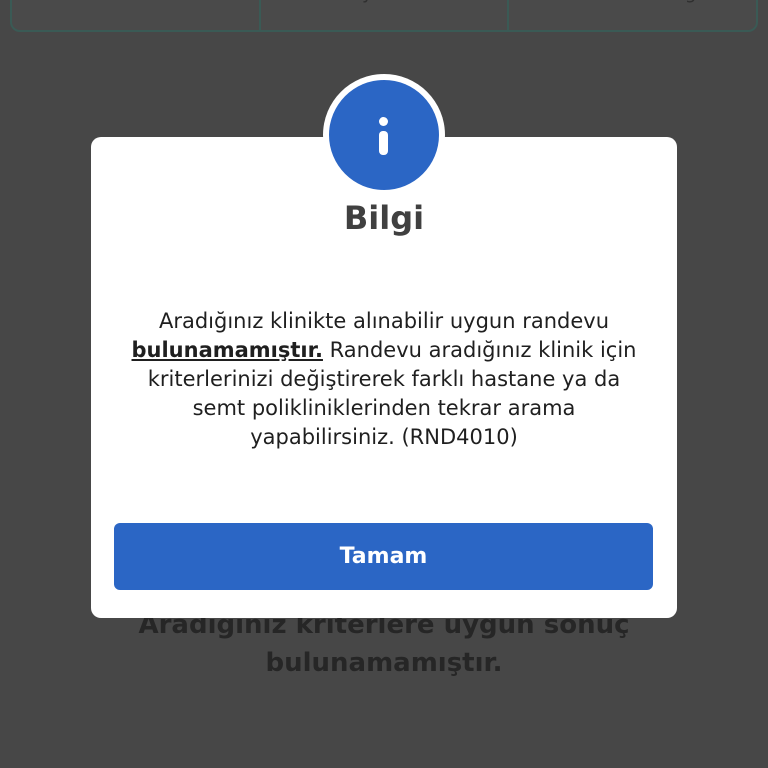 The image size is (768, 768). Describe the element at coordinates (384, 663) in the screenshot. I see `background-empty-line-2: bulunamamıştır.` at that location.